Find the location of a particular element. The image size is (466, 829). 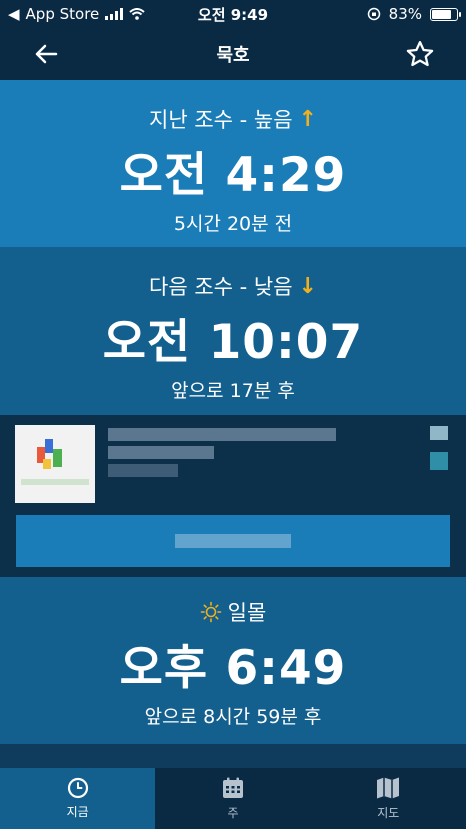

ad-image is located at coordinates (55, 464).